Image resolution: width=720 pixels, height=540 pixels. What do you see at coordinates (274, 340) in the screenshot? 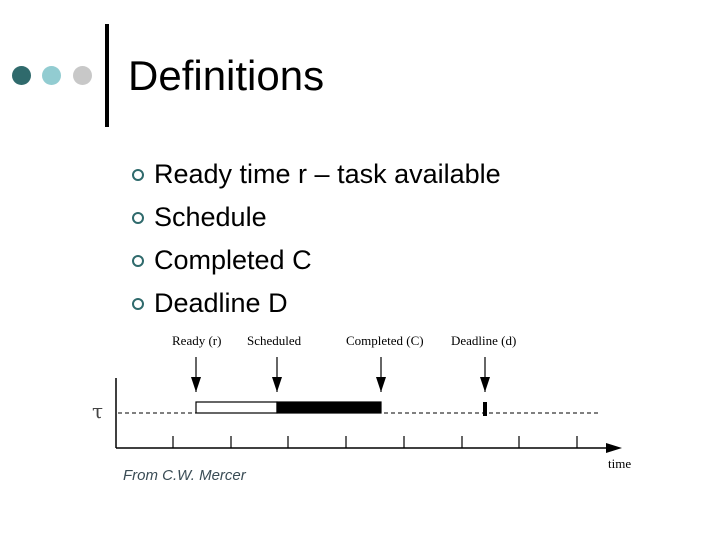
I see `event-label-scheduled: Scheduled` at bounding box center [274, 340].